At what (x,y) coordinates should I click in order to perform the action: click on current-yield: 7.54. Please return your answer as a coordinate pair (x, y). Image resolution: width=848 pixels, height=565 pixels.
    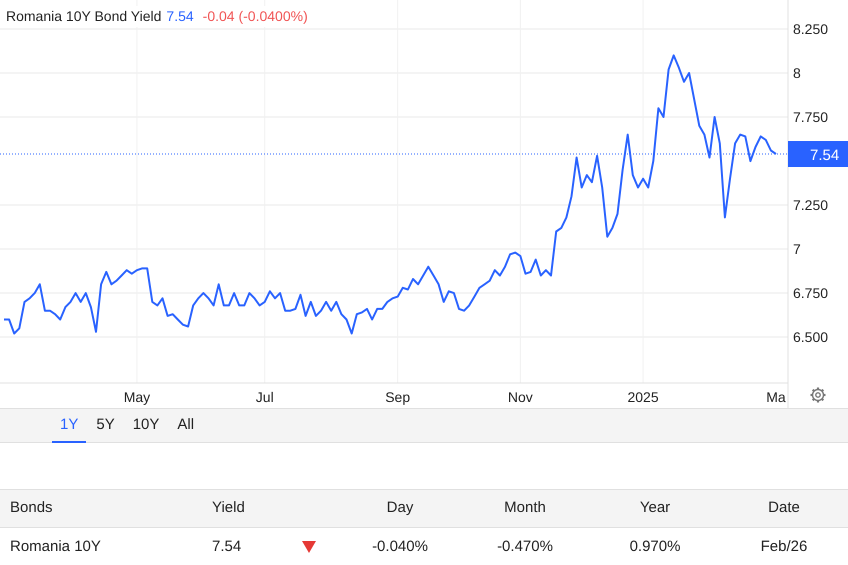
    Looking at the image, I should click on (180, 16).